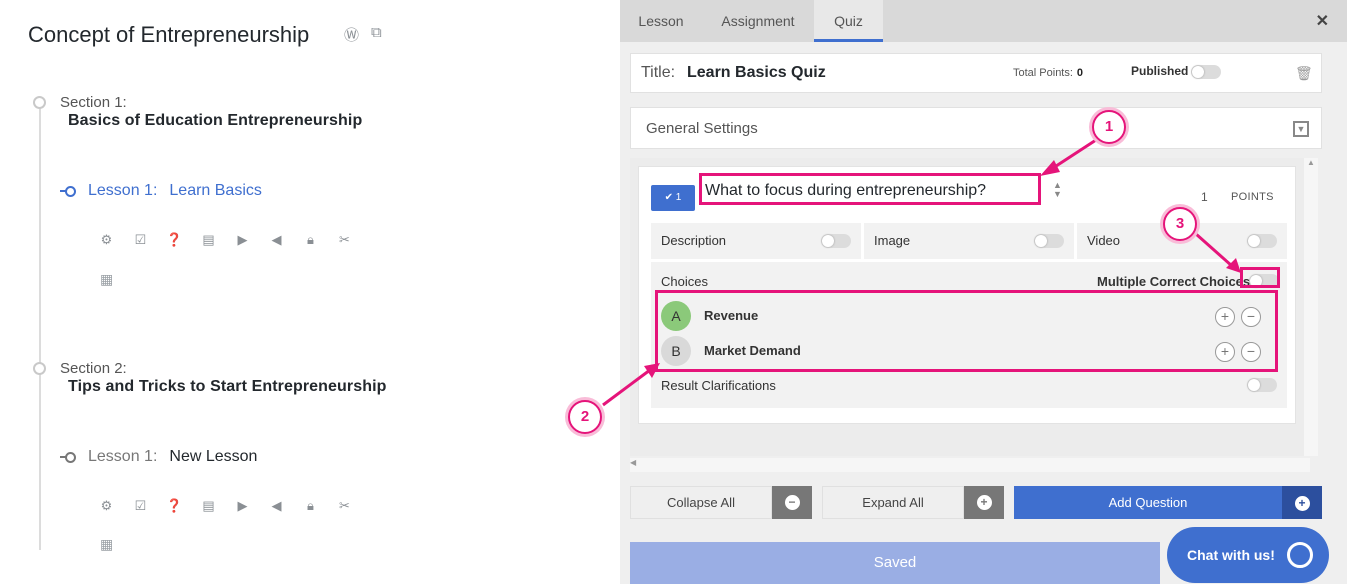  What do you see at coordinates (970, 465) in the screenshot?
I see `horizontal-scrollbar: ◀` at bounding box center [970, 465].